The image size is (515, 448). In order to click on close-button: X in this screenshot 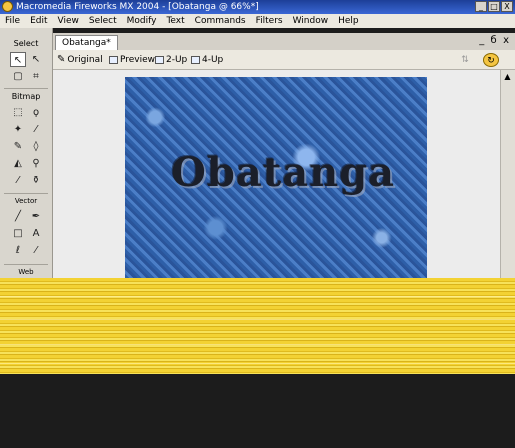, I will do `click(507, 6)`.